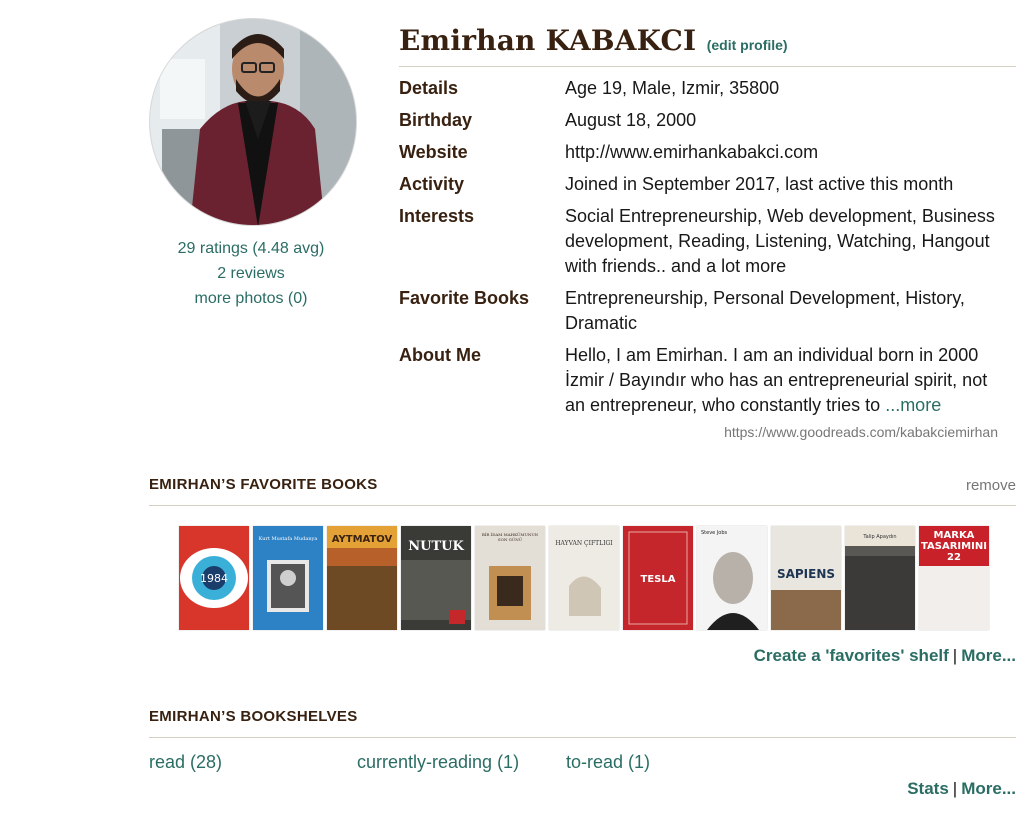 This screenshot has height=817, width=1024. I want to click on book-cover: HAYVAN ÇİFTLİĞİ, so click(584, 578).